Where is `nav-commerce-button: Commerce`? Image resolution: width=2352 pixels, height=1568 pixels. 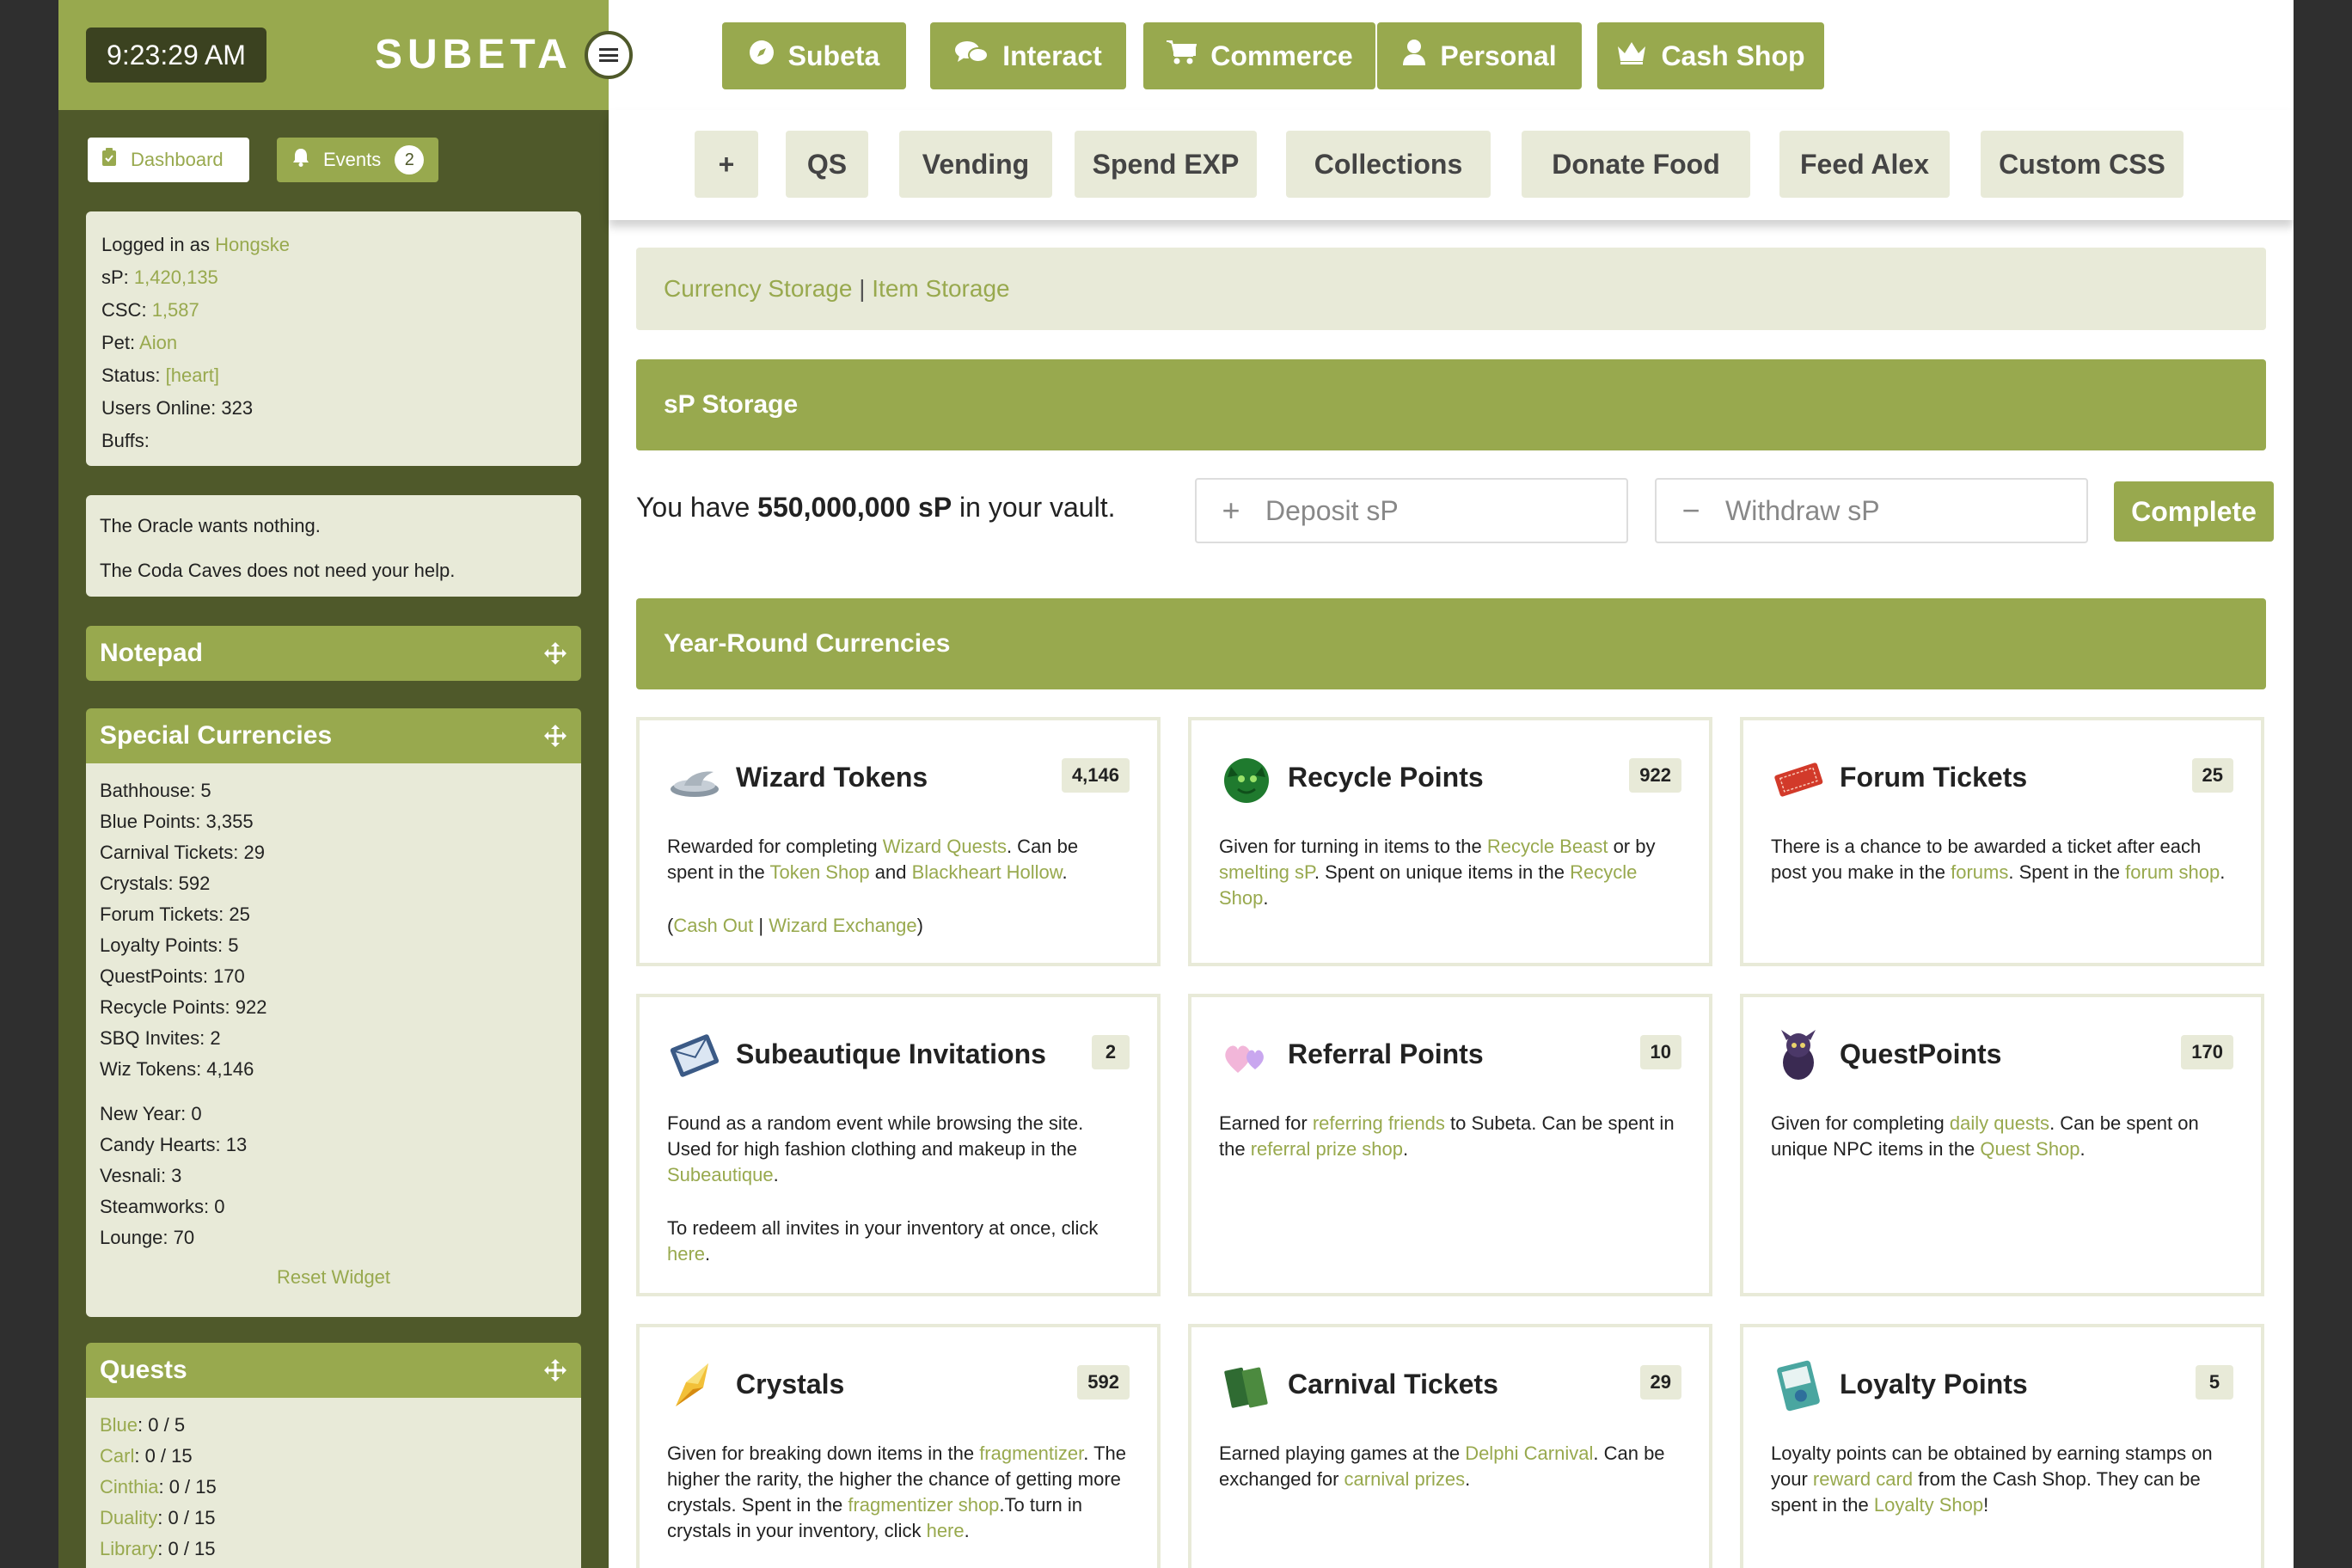 nav-commerce-button: Commerce is located at coordinates (1259, 55).